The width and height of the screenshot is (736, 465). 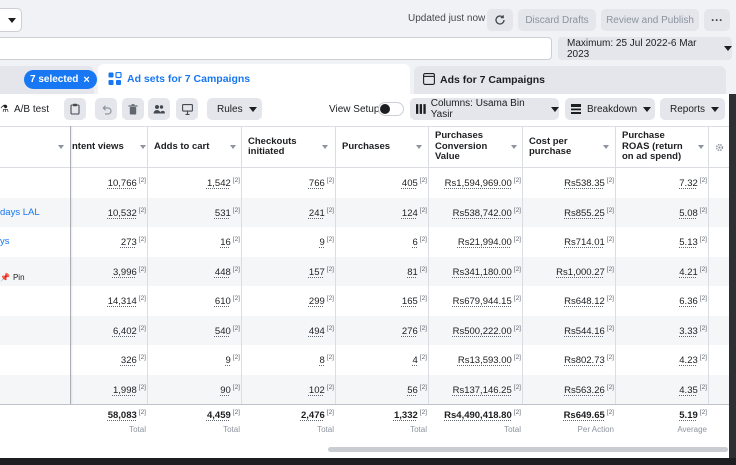 I want to click on table-cell: Rs563.26 [2], so click(x=589, y=390).